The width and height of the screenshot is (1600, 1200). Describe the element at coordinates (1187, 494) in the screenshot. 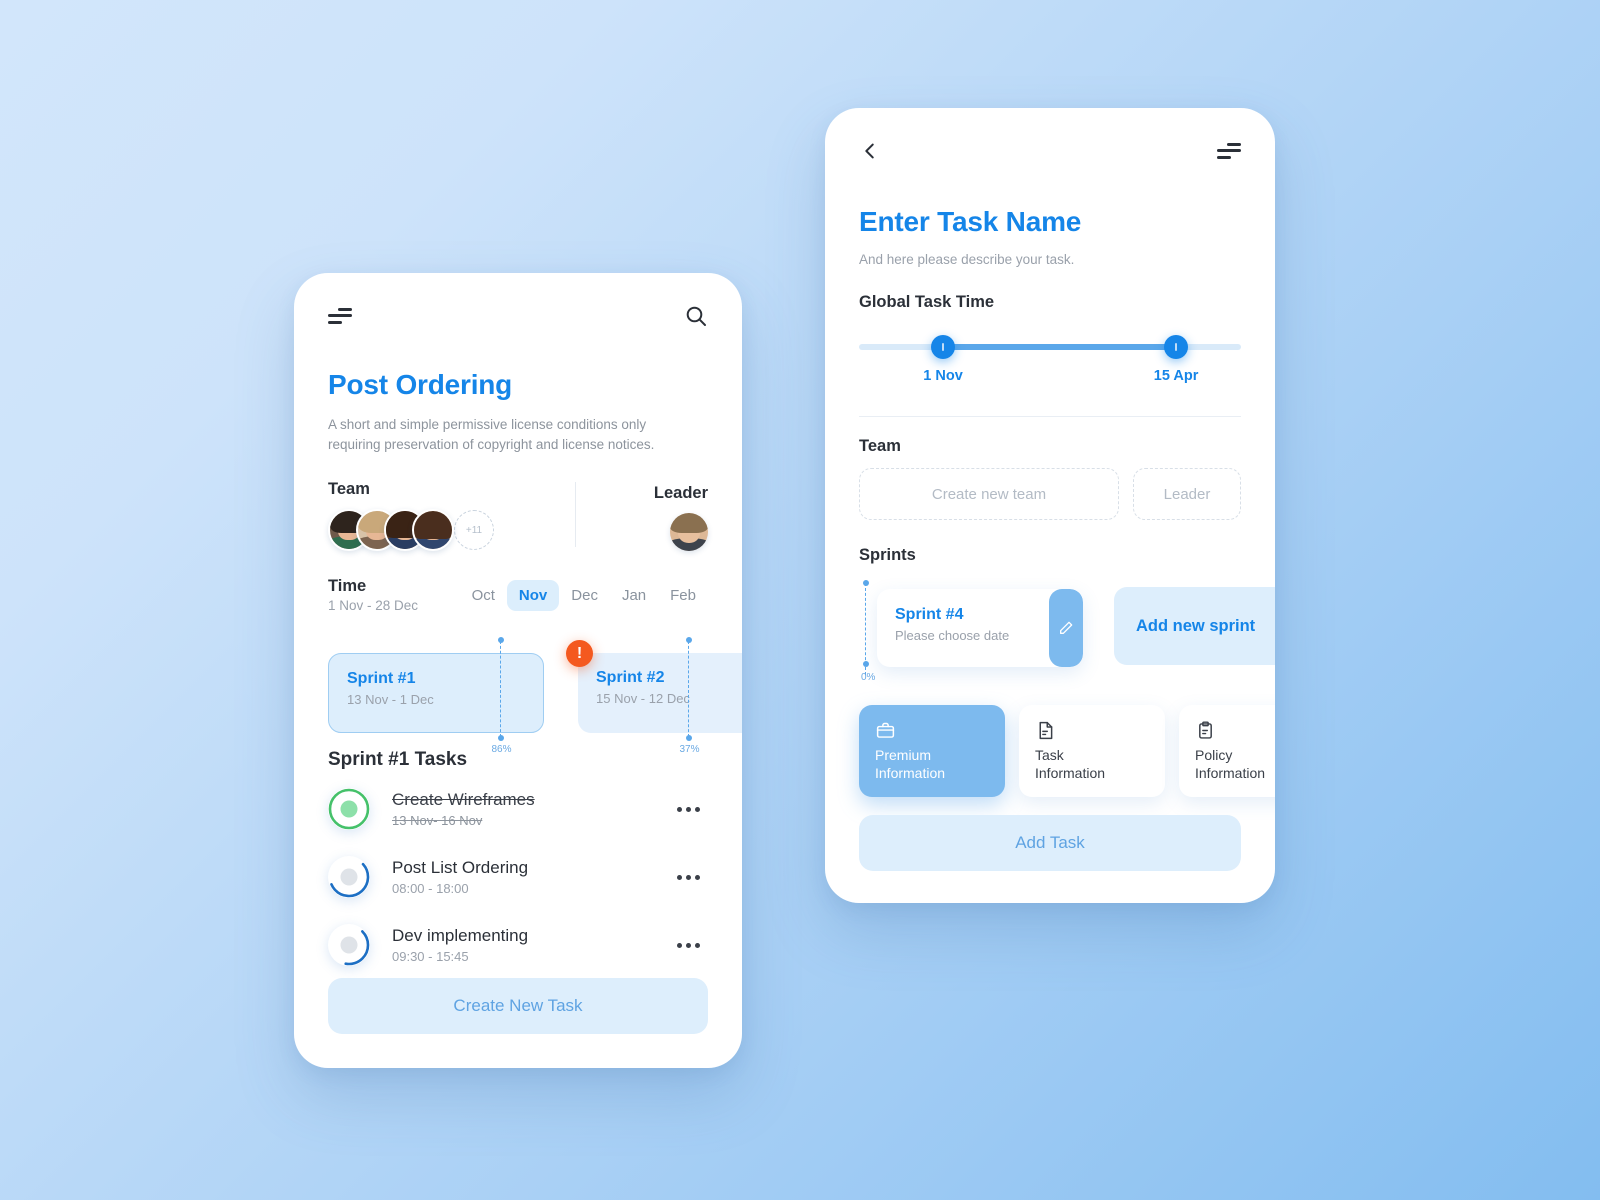

I see `leader-field: Leader` at that location.